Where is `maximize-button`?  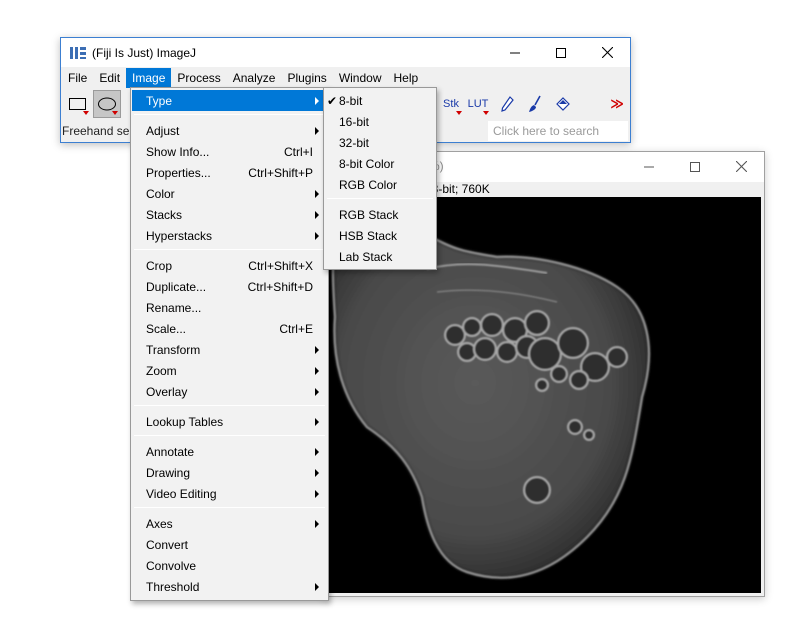
maximize-button is located at coordinates (561, 52).